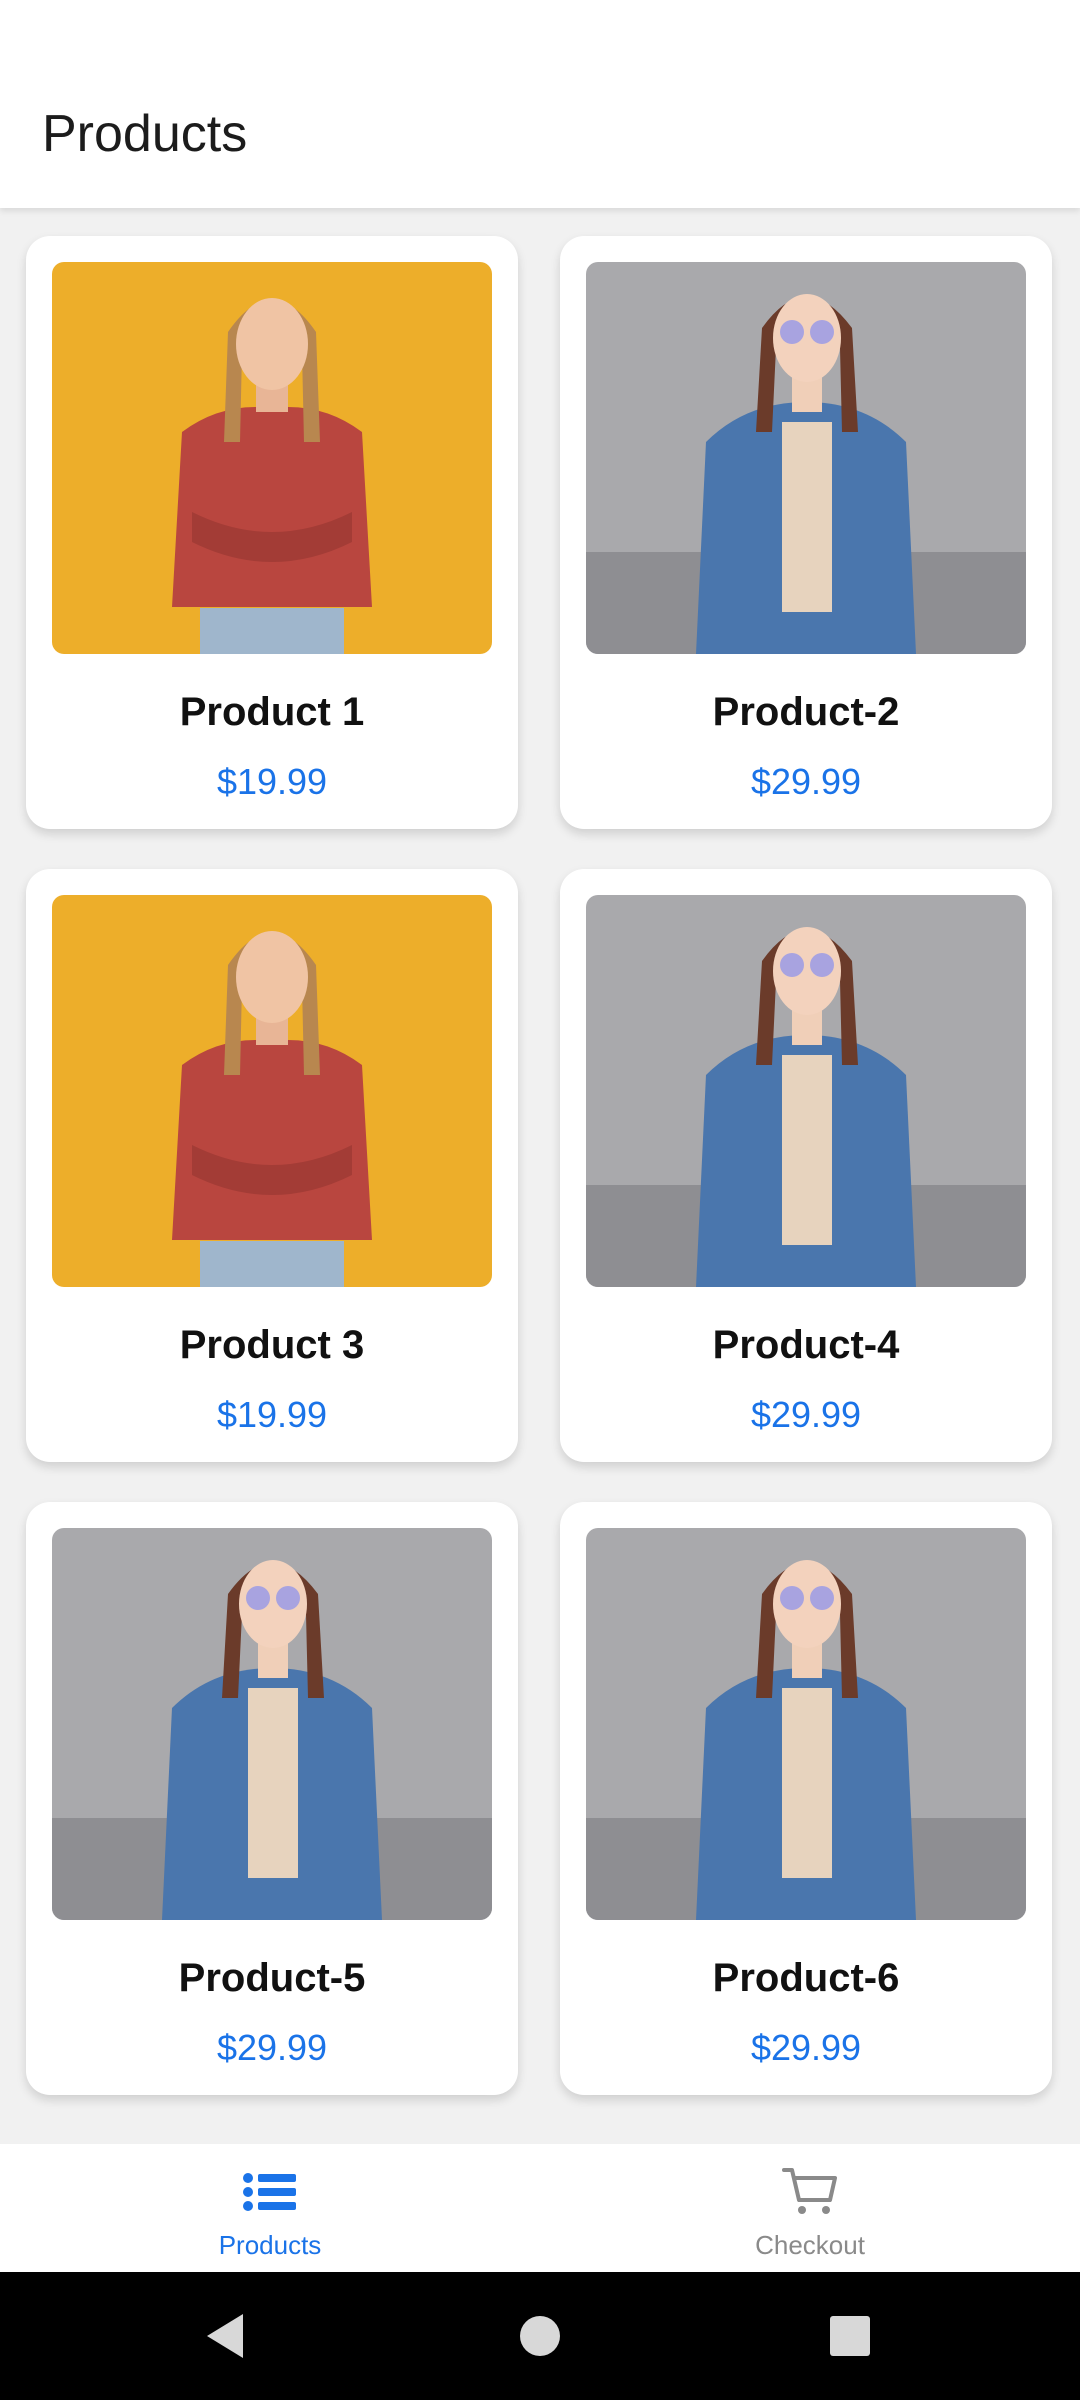  What do you see at coordinates (806, 1978) in the screenshot?
I see `product-name: Product-6` at bounding box center [806, 1978].